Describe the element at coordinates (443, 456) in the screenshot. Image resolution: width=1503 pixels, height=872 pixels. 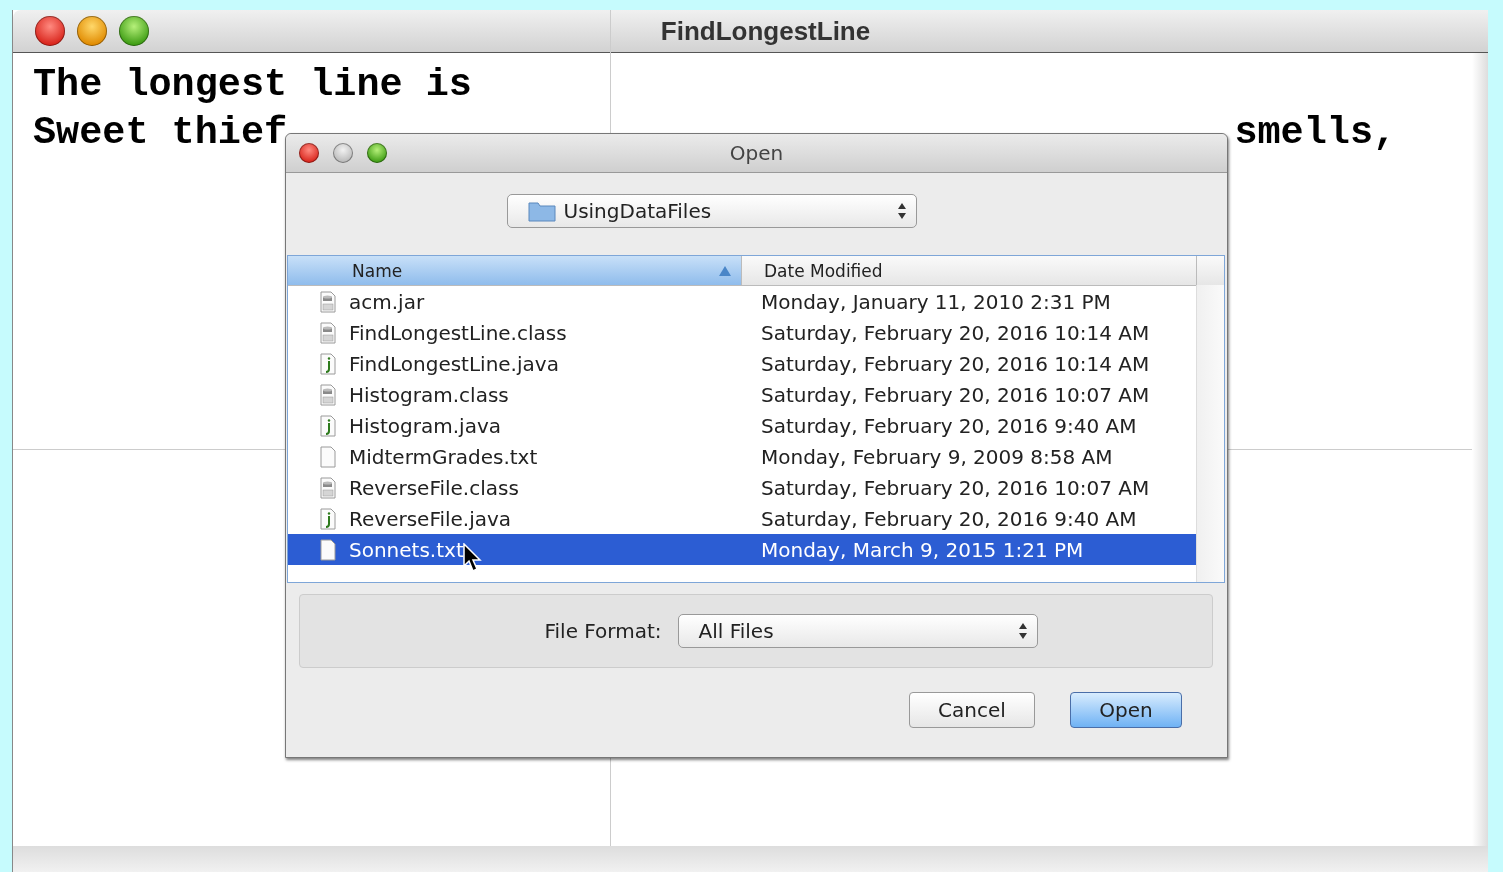
I see `file-name: MidtermGrades.txt` at that location.